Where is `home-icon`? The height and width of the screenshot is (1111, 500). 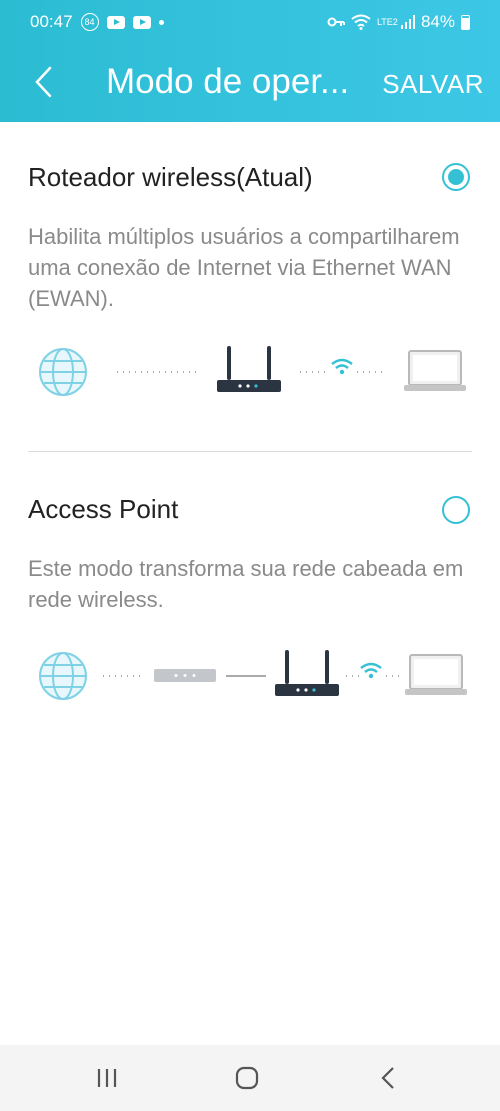 home-icon is located at coordinates (247, 1078).